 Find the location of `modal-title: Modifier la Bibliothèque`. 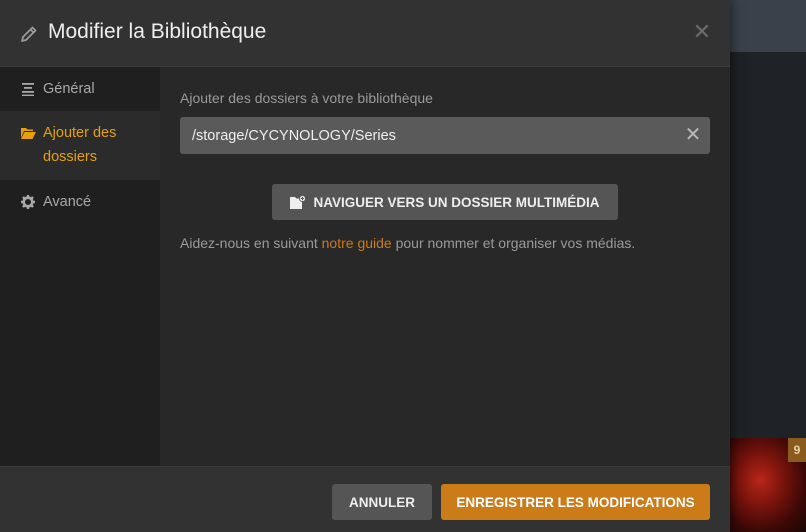

modal-title: Modifier la Bibliothèque is located at coordinates (157, 31).